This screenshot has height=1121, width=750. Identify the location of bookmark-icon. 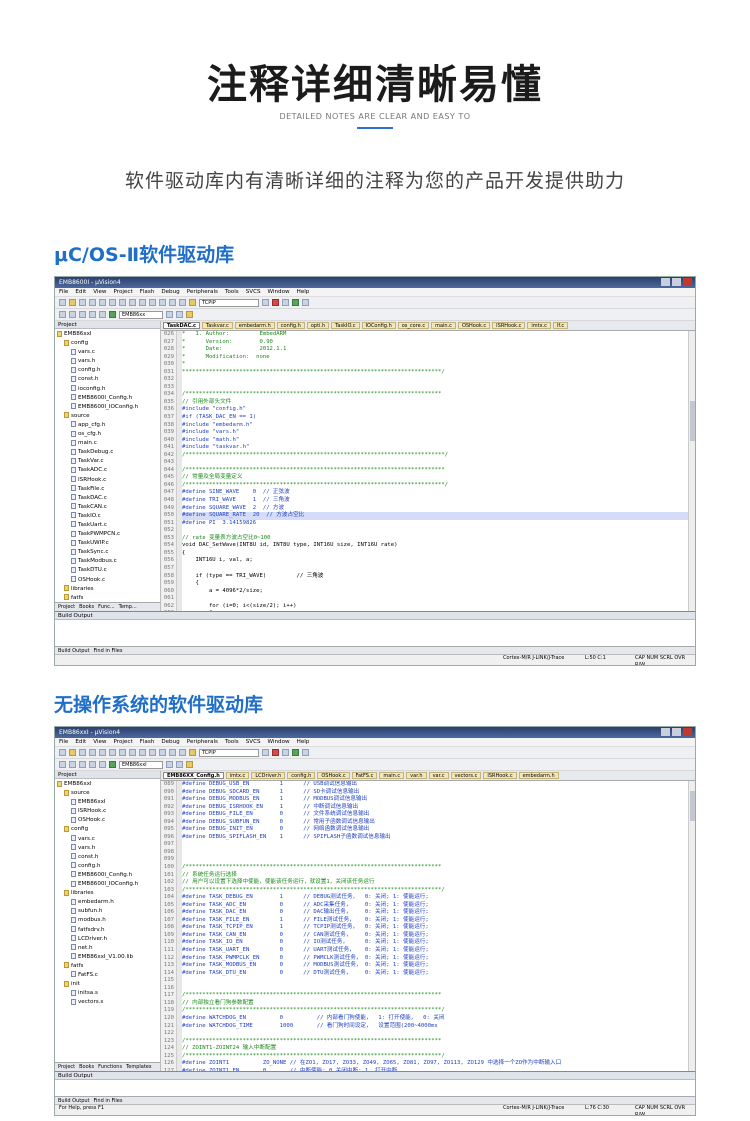
(192, 302).